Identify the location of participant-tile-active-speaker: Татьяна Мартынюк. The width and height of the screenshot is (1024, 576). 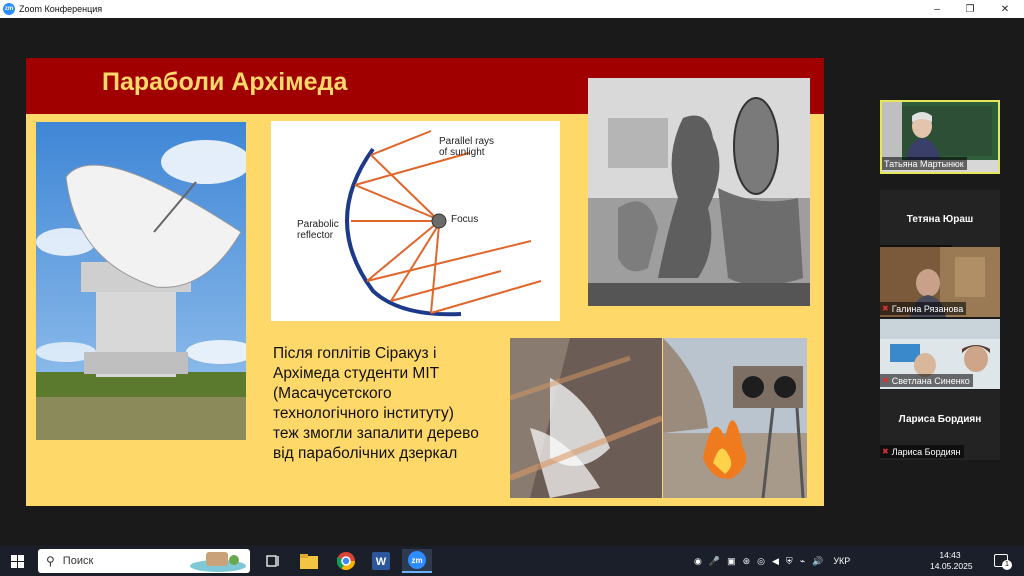
(940, 137).